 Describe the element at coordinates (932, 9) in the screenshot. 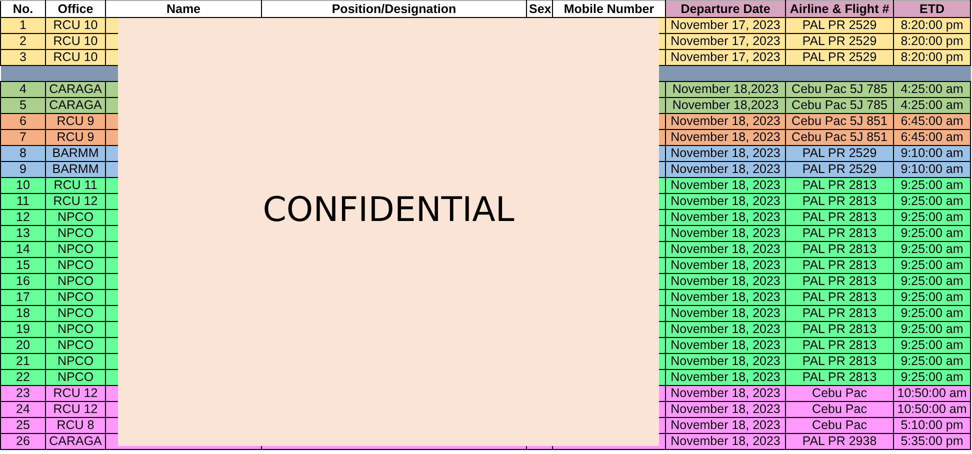

I see `column-header: ETD` at that location.